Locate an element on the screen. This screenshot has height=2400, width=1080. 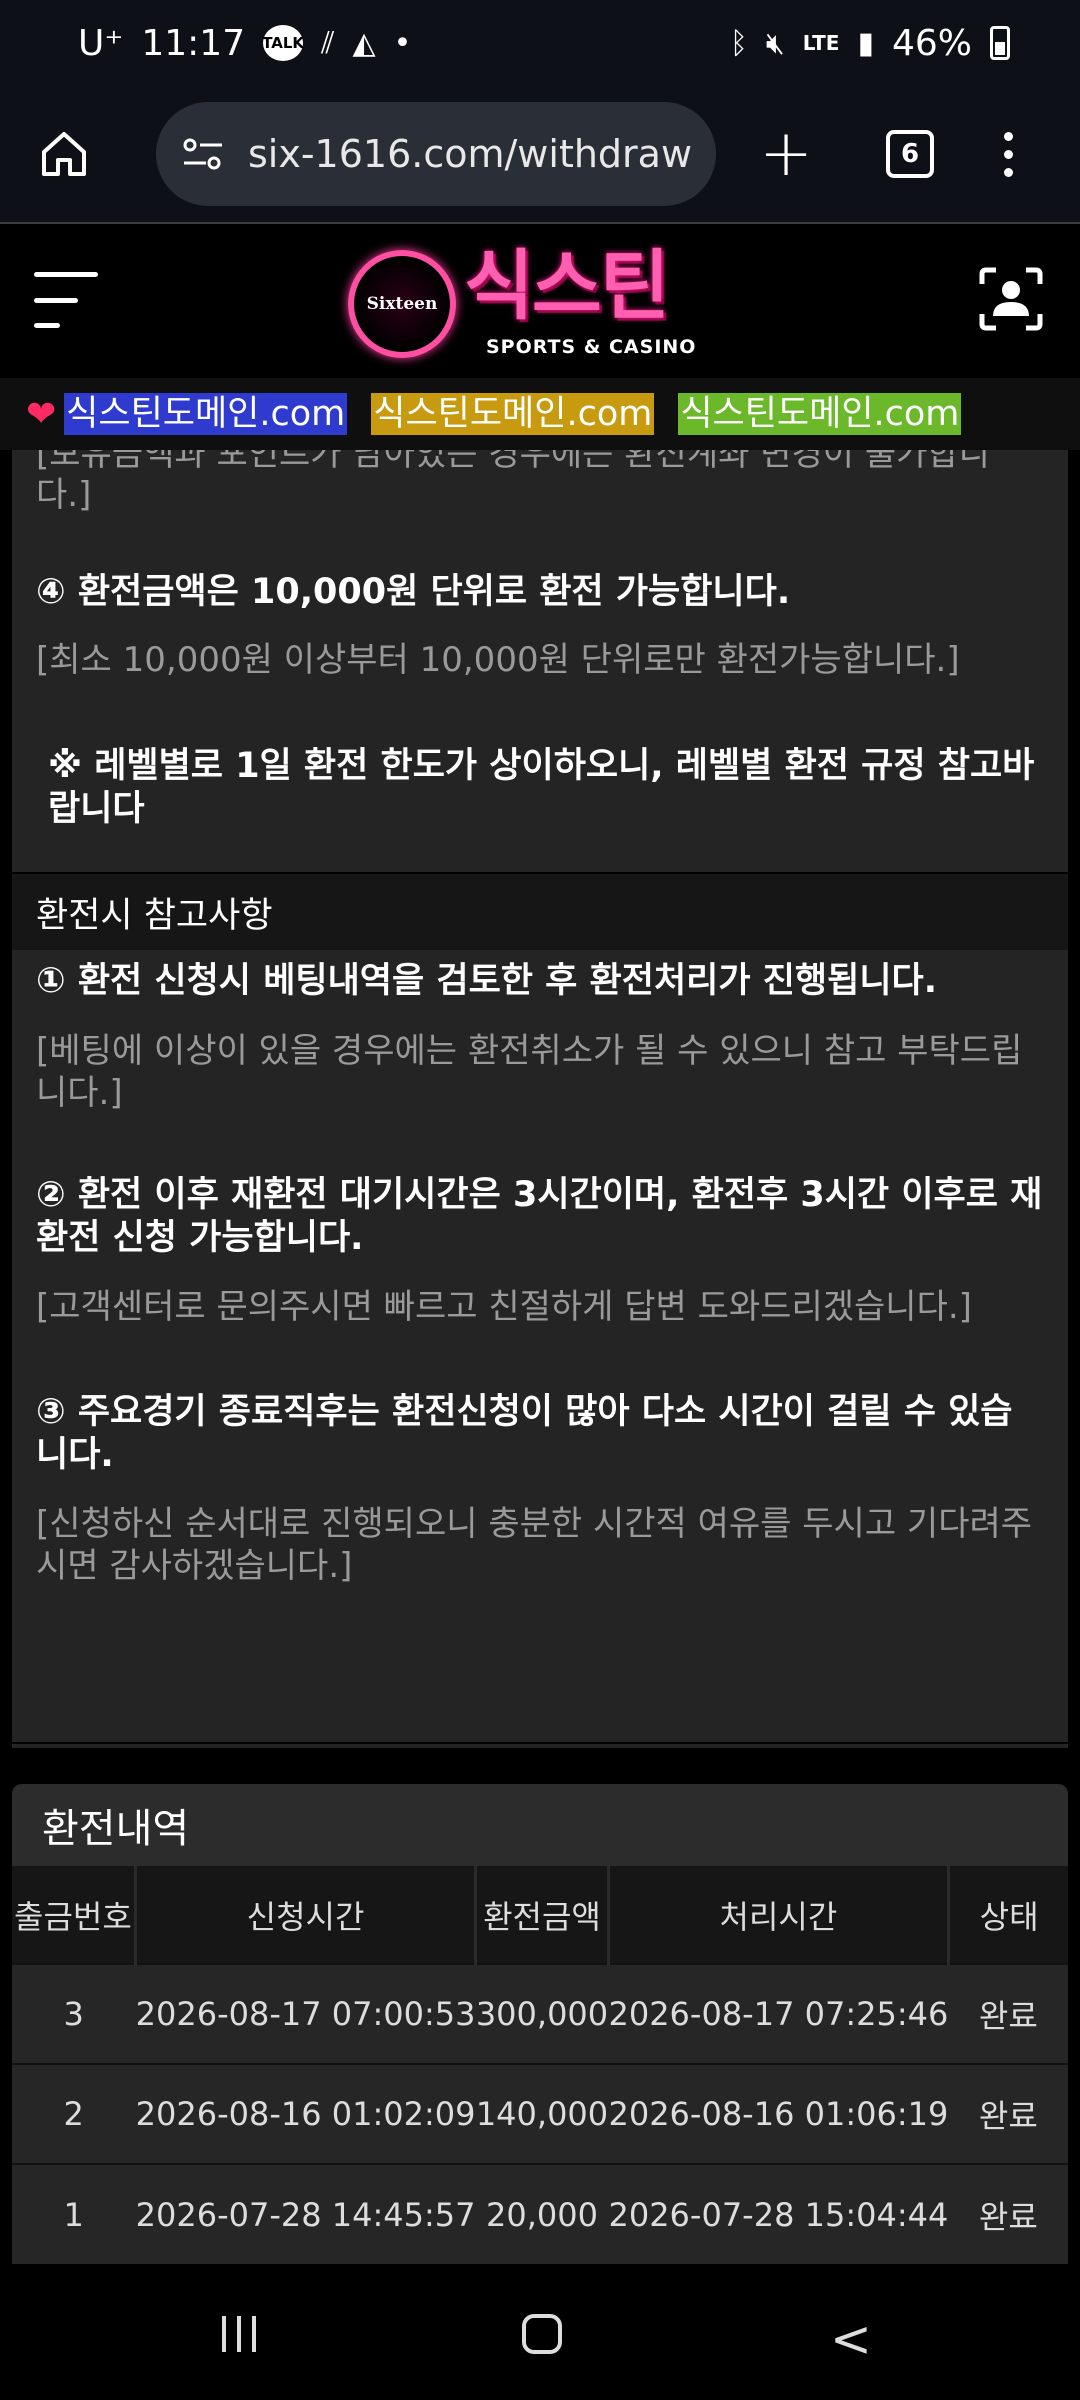
battery-percent: 46% is located at coordinates (931, 43).